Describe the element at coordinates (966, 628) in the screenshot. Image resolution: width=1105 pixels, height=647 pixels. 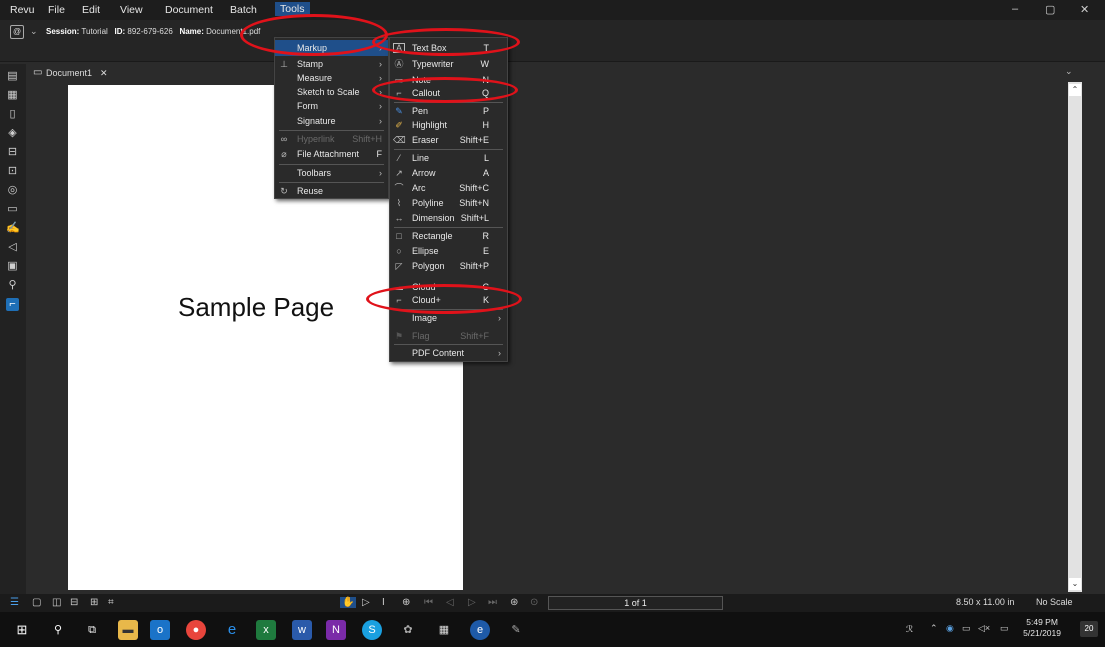
I see `battery-icon: ▭` at that location.